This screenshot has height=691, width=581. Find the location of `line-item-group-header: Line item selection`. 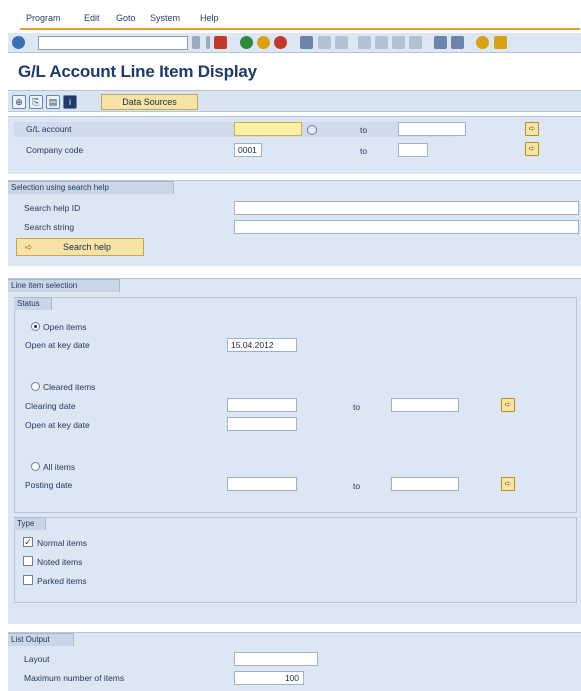

line-item-group-header: Line item selection is located at coordinates (64, 285).